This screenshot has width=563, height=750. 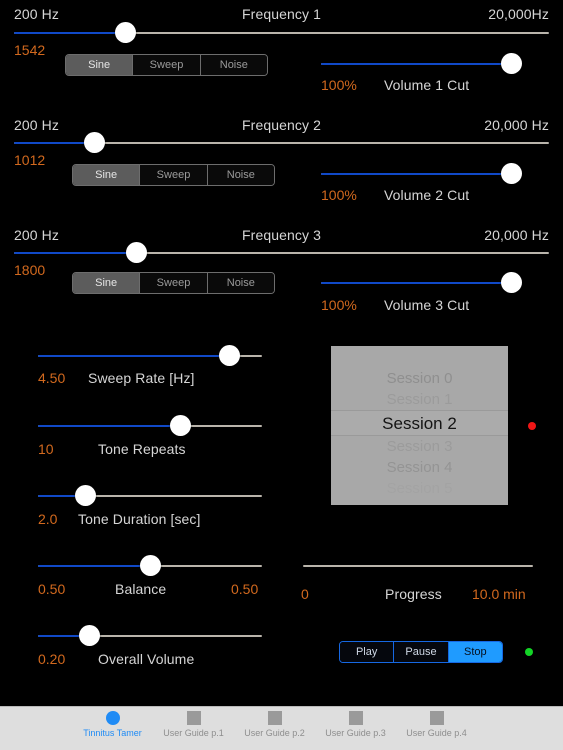 What do you see at coordinates (48, 519) in the screenshot?
I see `tone-duration-value: 2.0` at bounding box center [48, 519].